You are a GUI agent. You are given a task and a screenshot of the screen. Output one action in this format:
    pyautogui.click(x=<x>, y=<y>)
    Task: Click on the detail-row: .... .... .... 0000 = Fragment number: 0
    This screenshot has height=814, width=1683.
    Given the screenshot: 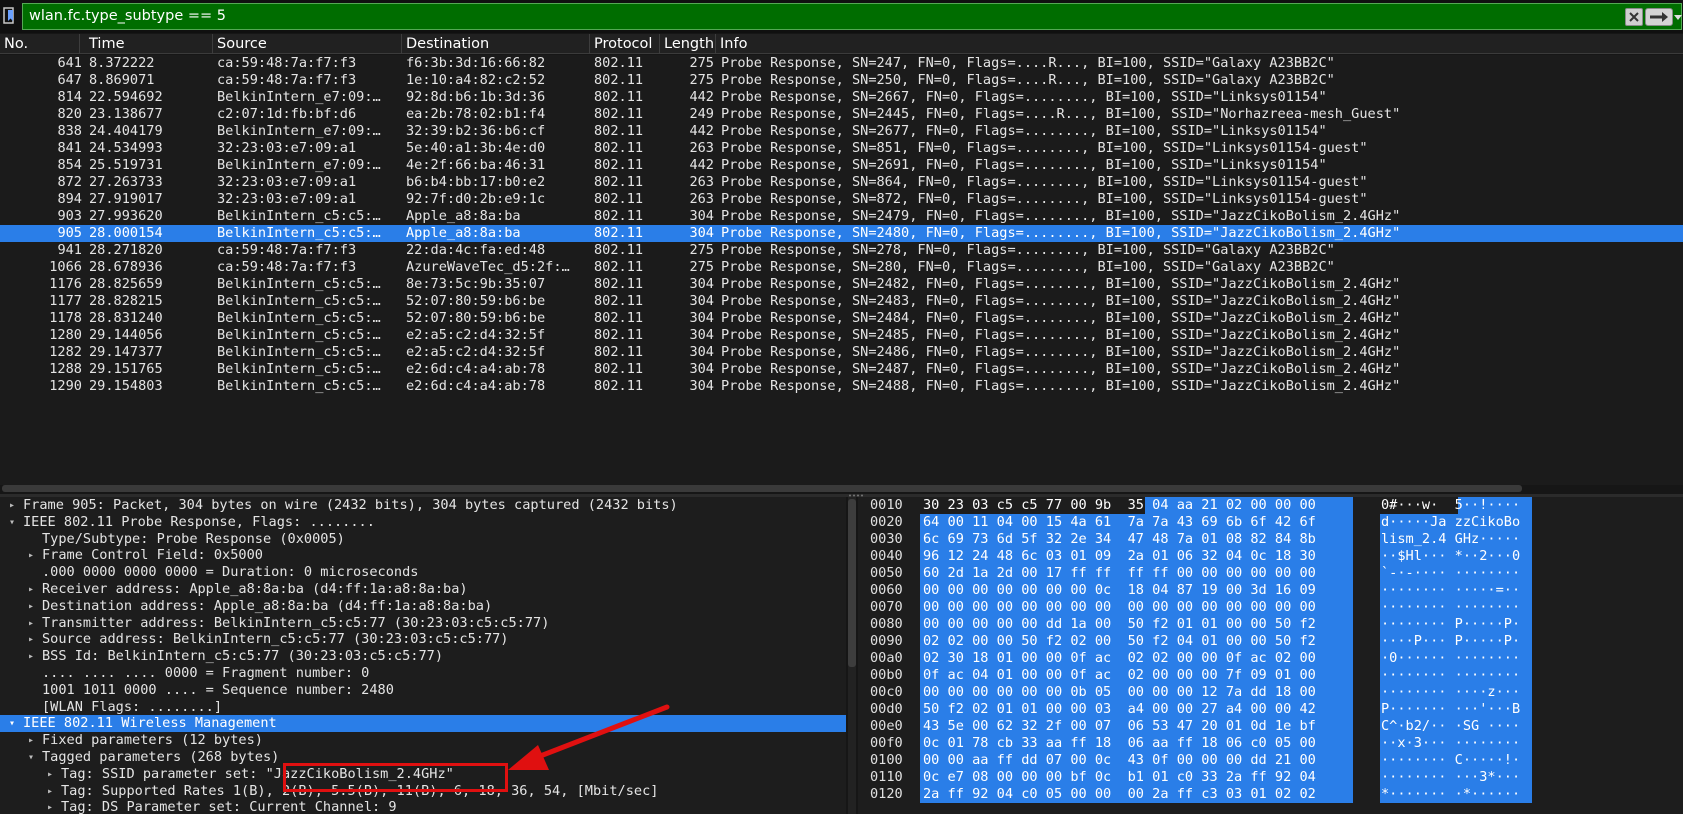 What is the action you would take?
    pyautogui.click(x=423, y=673)
    